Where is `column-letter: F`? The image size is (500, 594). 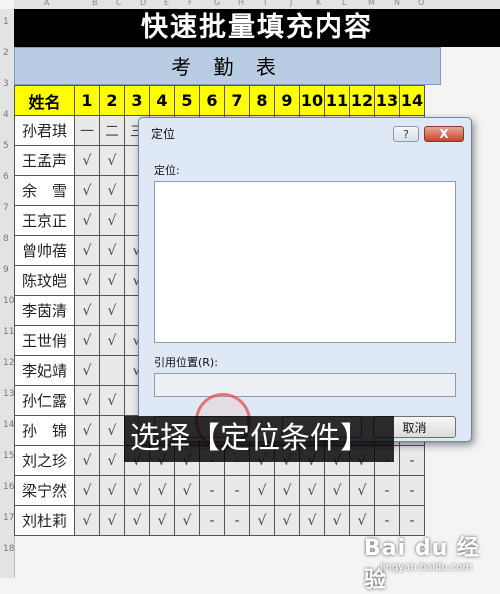
column-letter: F is located at coordinates (190, 3).